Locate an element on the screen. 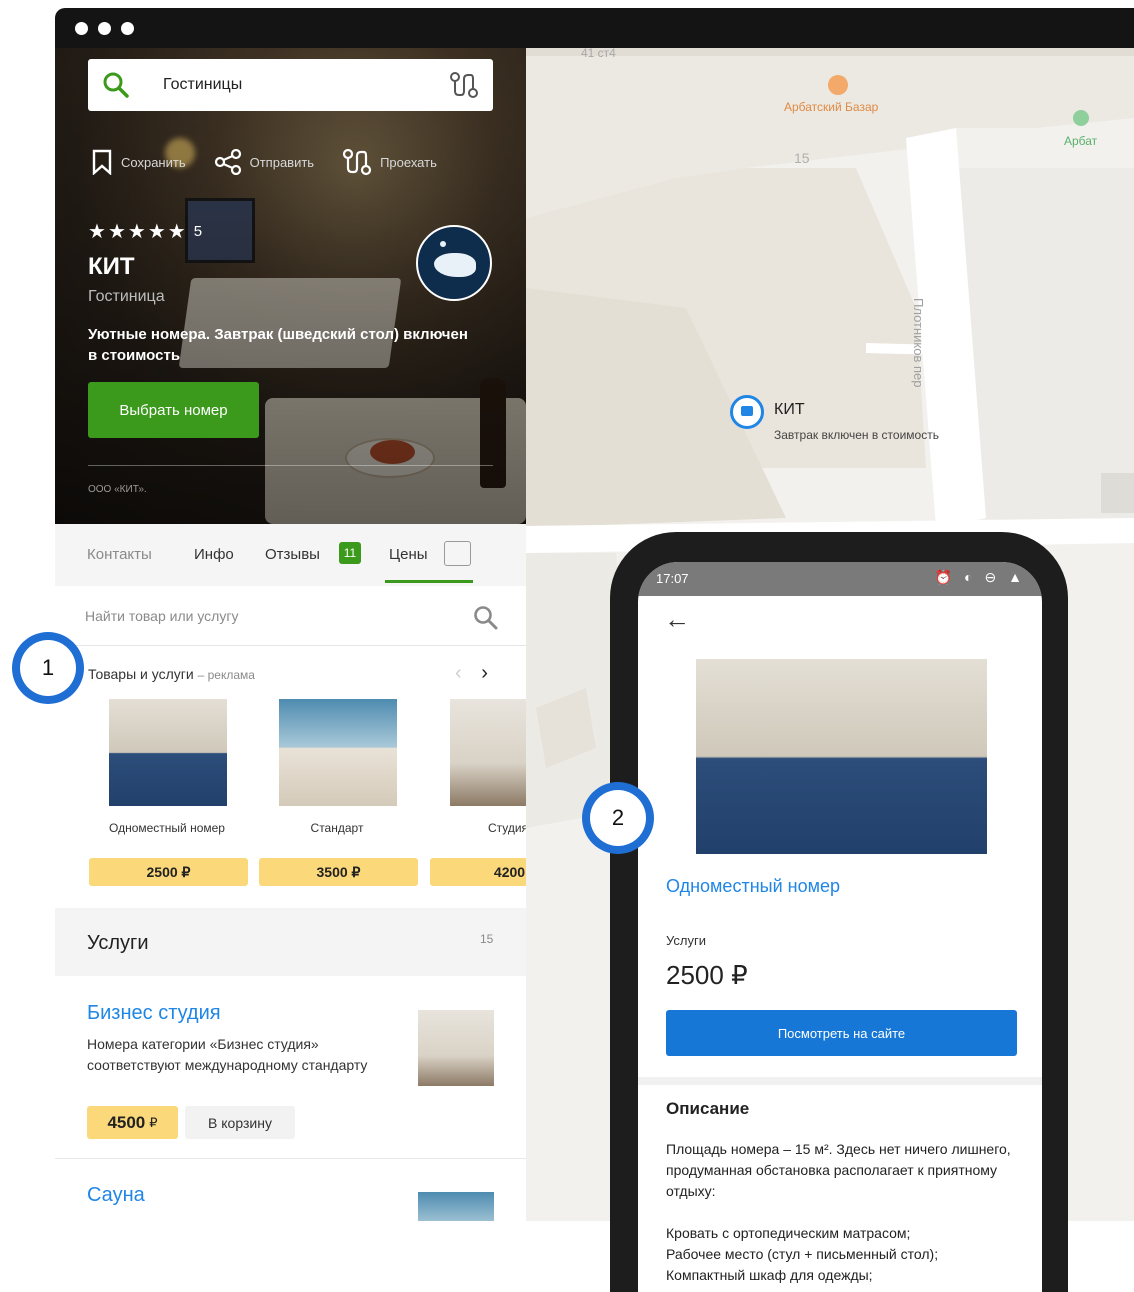 The image size is (1134, 1292). org-category: Гостиница is located at coordinates (126, 296).